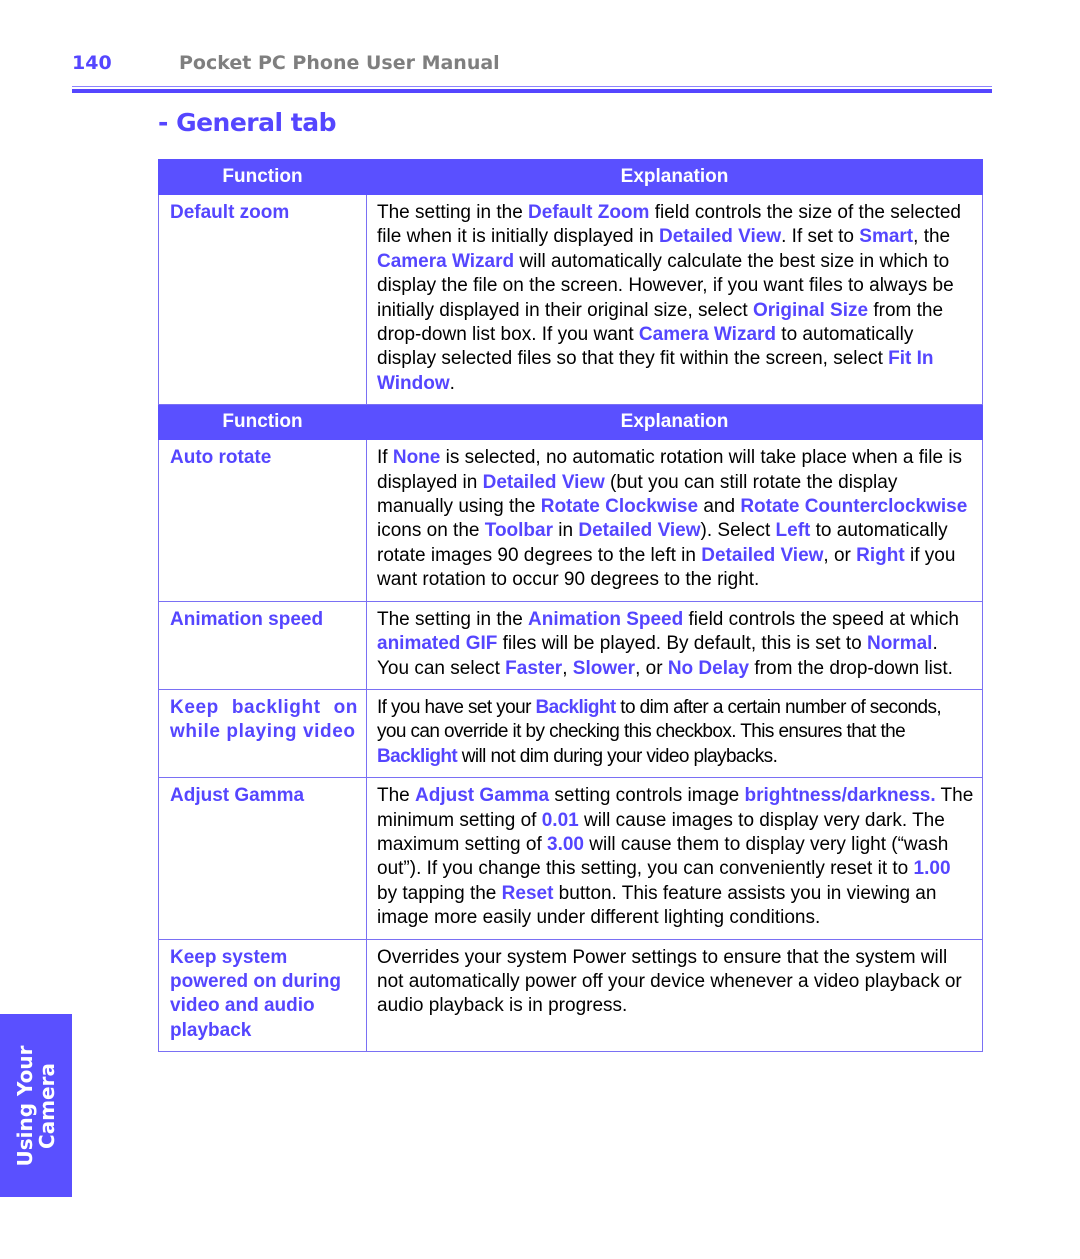 The image size is (1080, 1259). Describe the element at coordinates (456, 707) in the screenshot. I see `explanation-text: If you have set your` at that location.